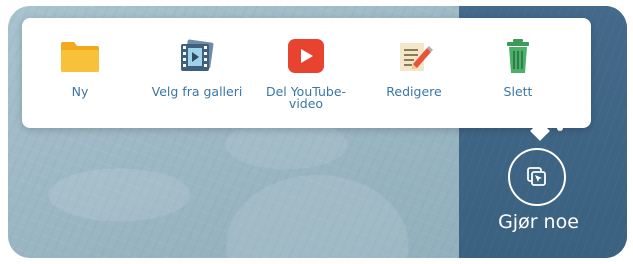  What do you see at coordinates (518, 91) in the screenshot?
I see `menu-item-delete-label: Slett` at bounding box center [518, 91].